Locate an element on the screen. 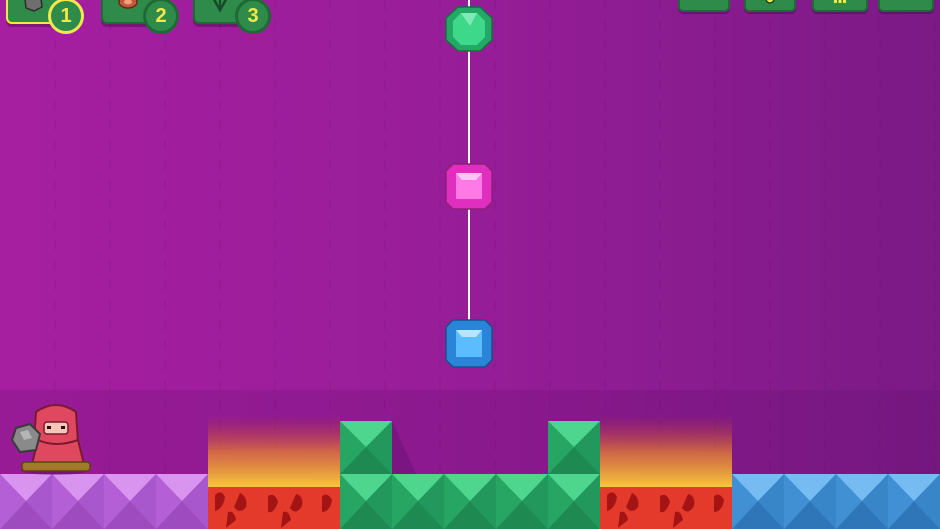 The height and width of the screenshot is (529, 940). blue-blocks is located at coordinates (836, 501).